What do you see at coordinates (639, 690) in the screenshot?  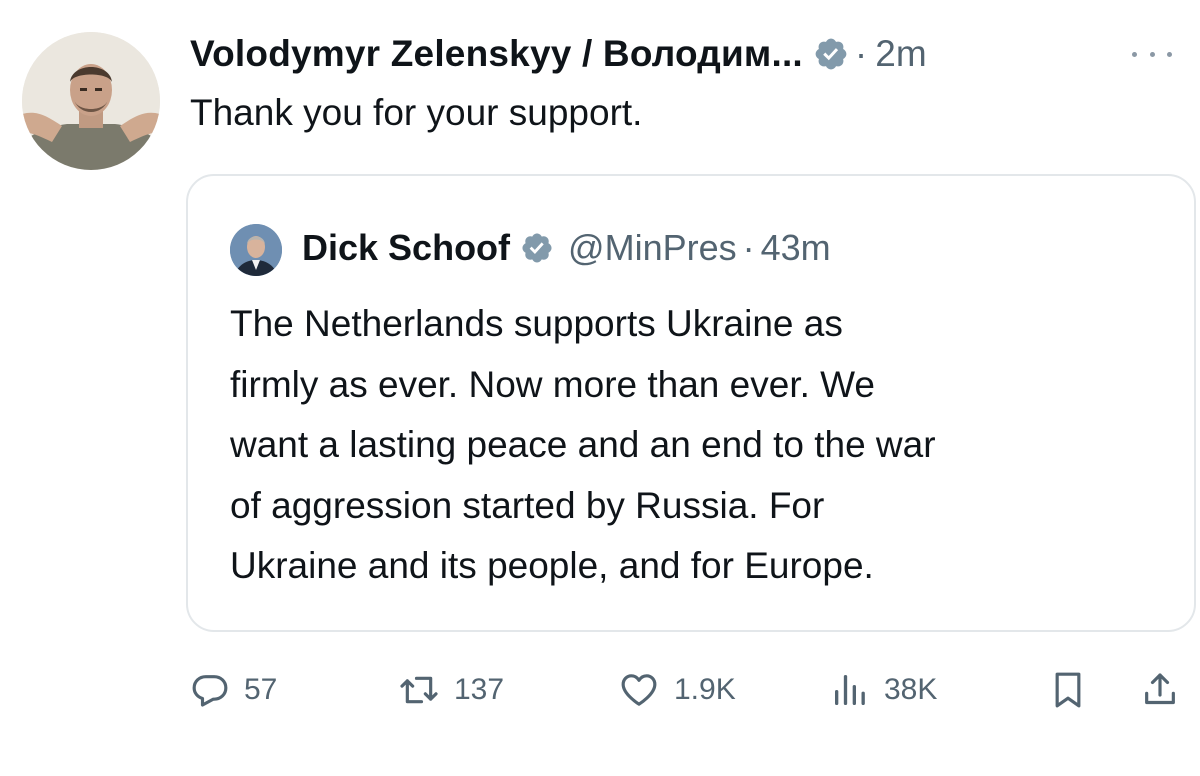 I see `heart-icon` at bounding box center [639, 690].